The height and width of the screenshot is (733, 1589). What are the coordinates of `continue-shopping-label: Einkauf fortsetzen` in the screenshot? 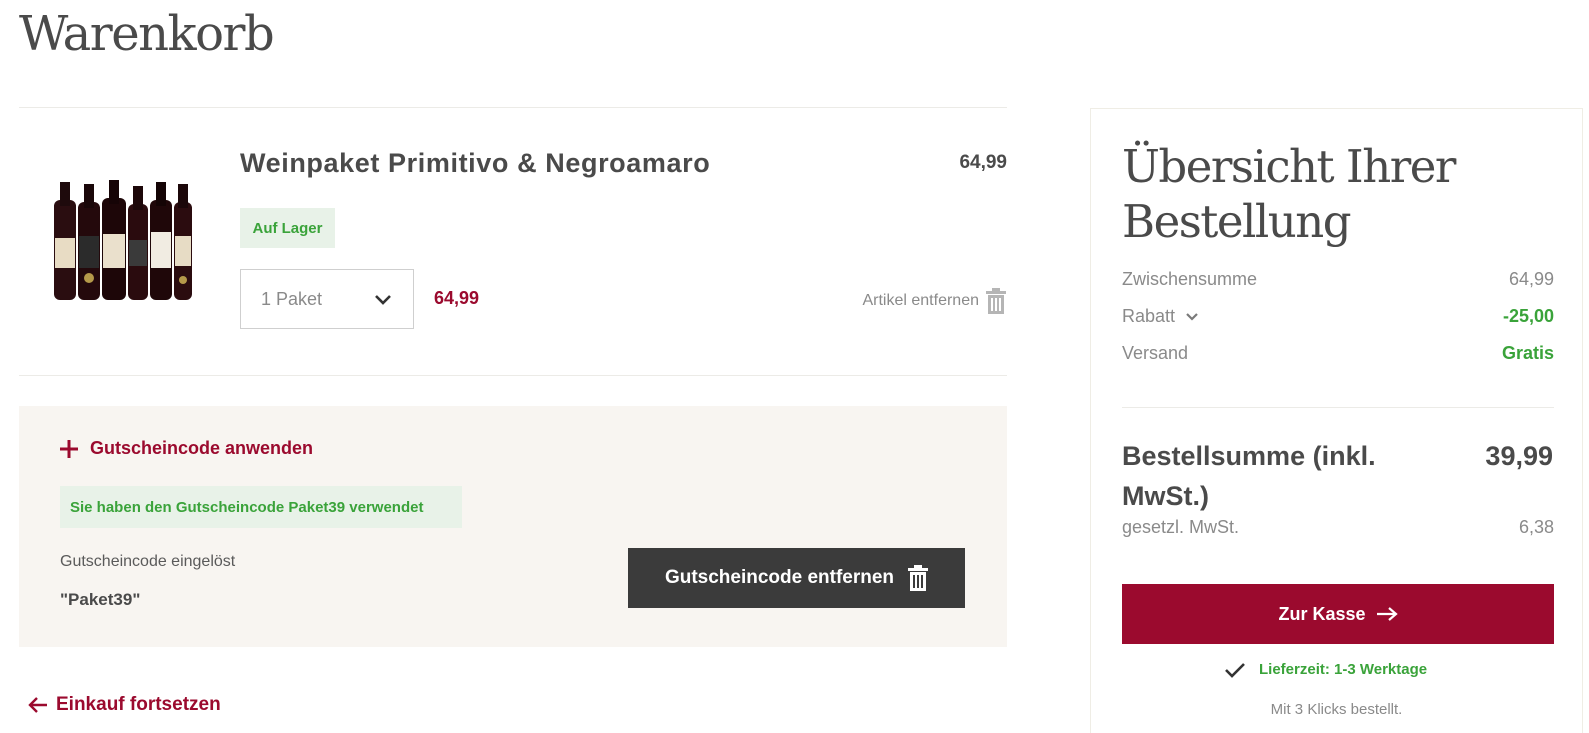 It's located at (138, 704).